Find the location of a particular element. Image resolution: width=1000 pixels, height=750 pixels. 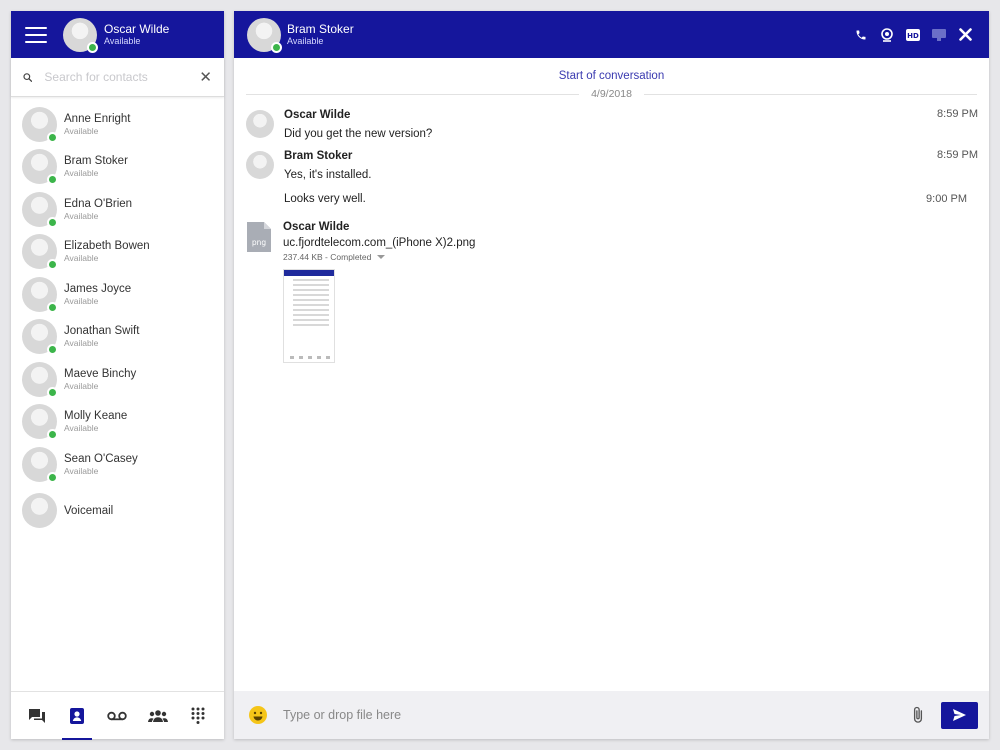

contact-name: James Joyce is located at coordinates (98, 288).